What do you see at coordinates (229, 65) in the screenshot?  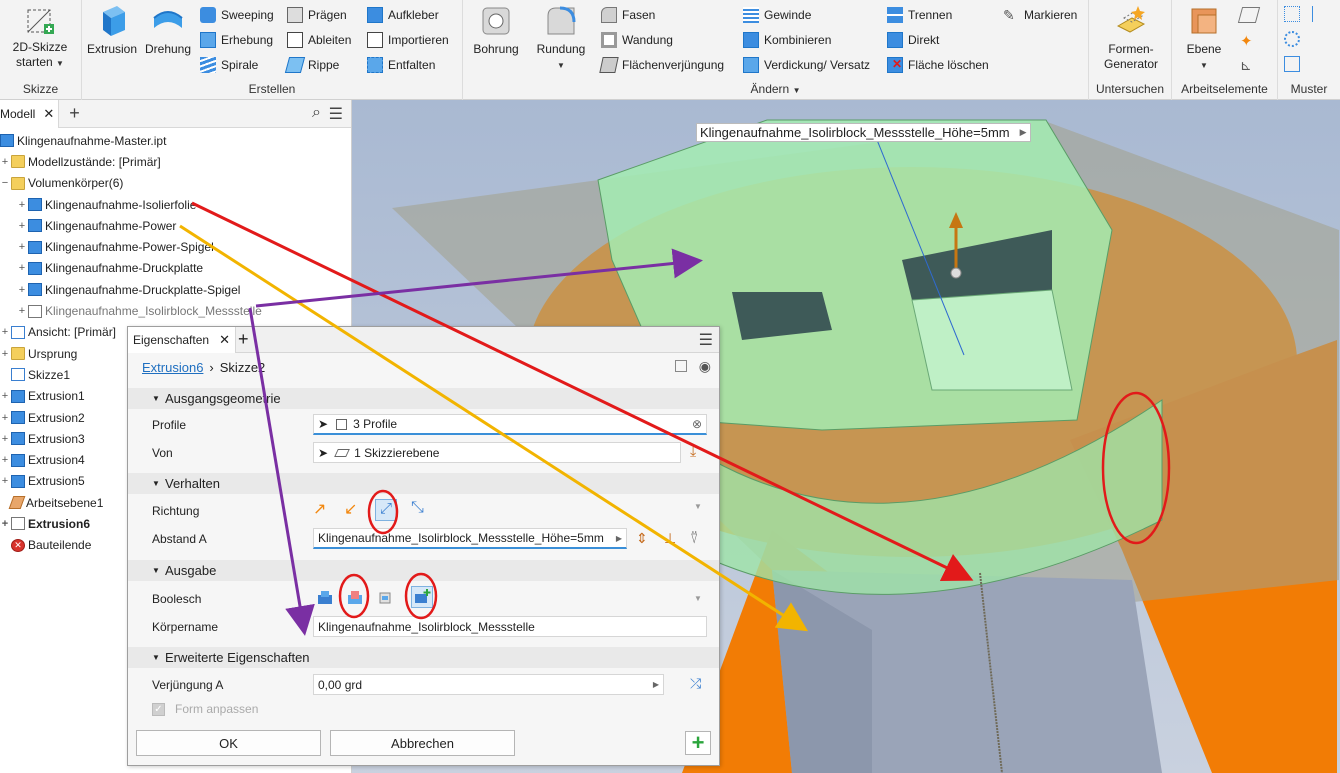 I see `spirale-button: Spirale` at bounding box center [229, 65].